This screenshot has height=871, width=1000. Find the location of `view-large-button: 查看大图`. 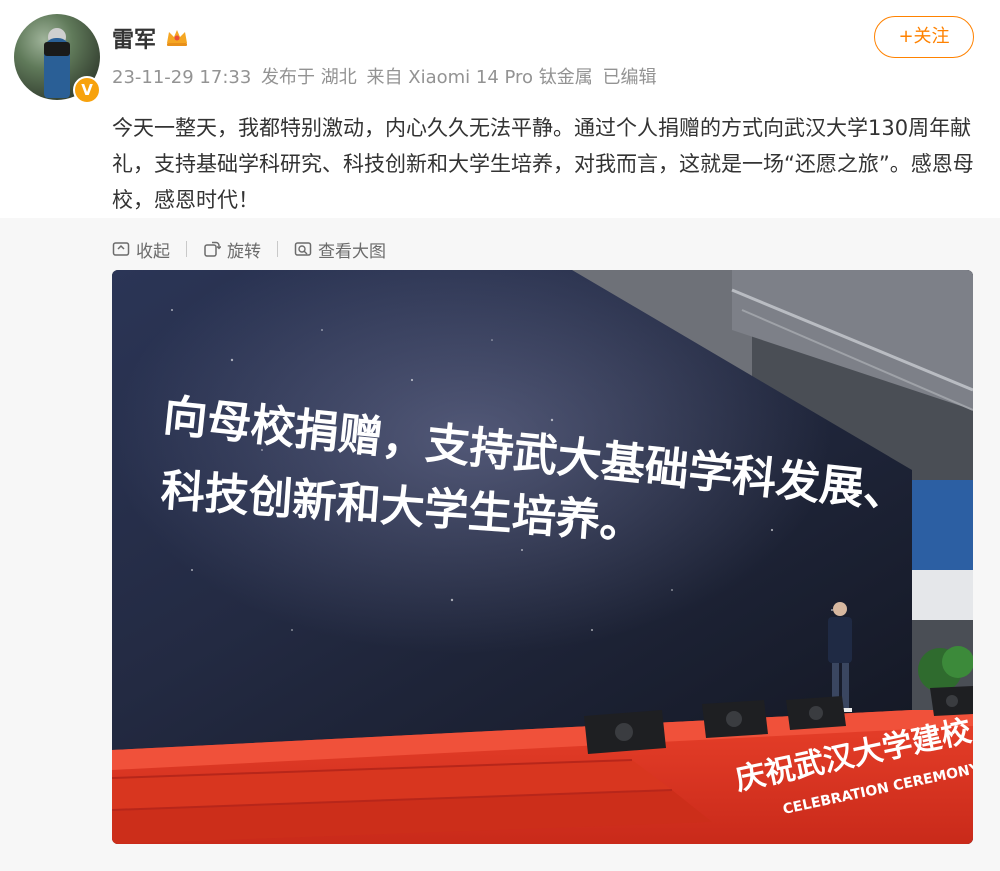

view-large-button: 查看大图 is located at coordinates (340, 249).